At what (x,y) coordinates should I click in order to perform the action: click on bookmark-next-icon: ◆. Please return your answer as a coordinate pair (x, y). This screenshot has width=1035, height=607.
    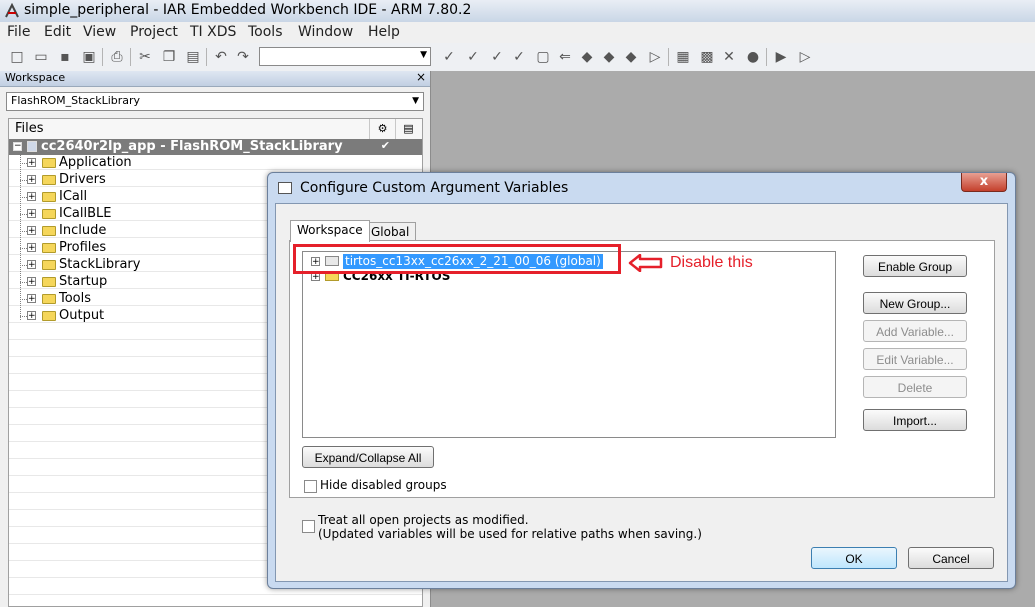
    Looking at the image, I should click on (631, 57).